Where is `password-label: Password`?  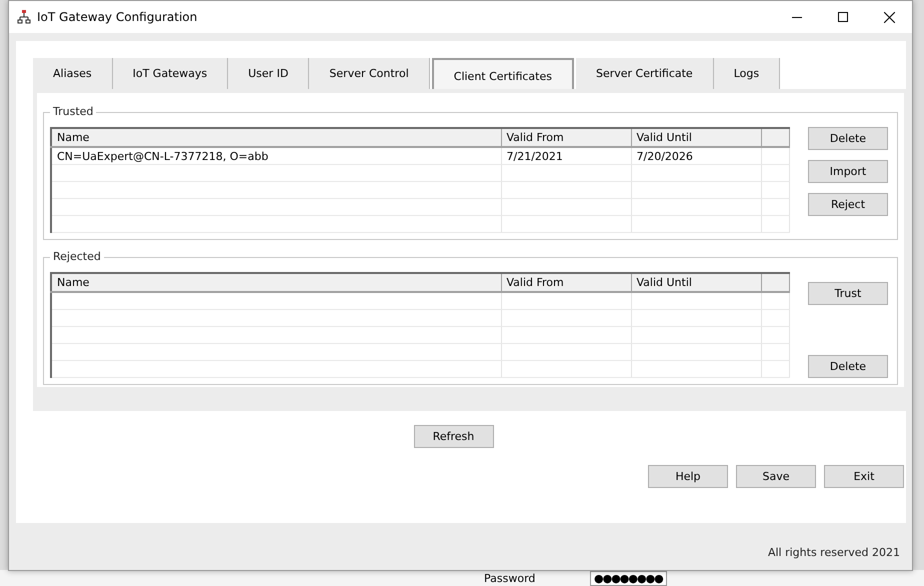
password-label: Password is located at coordinates (510, 578).